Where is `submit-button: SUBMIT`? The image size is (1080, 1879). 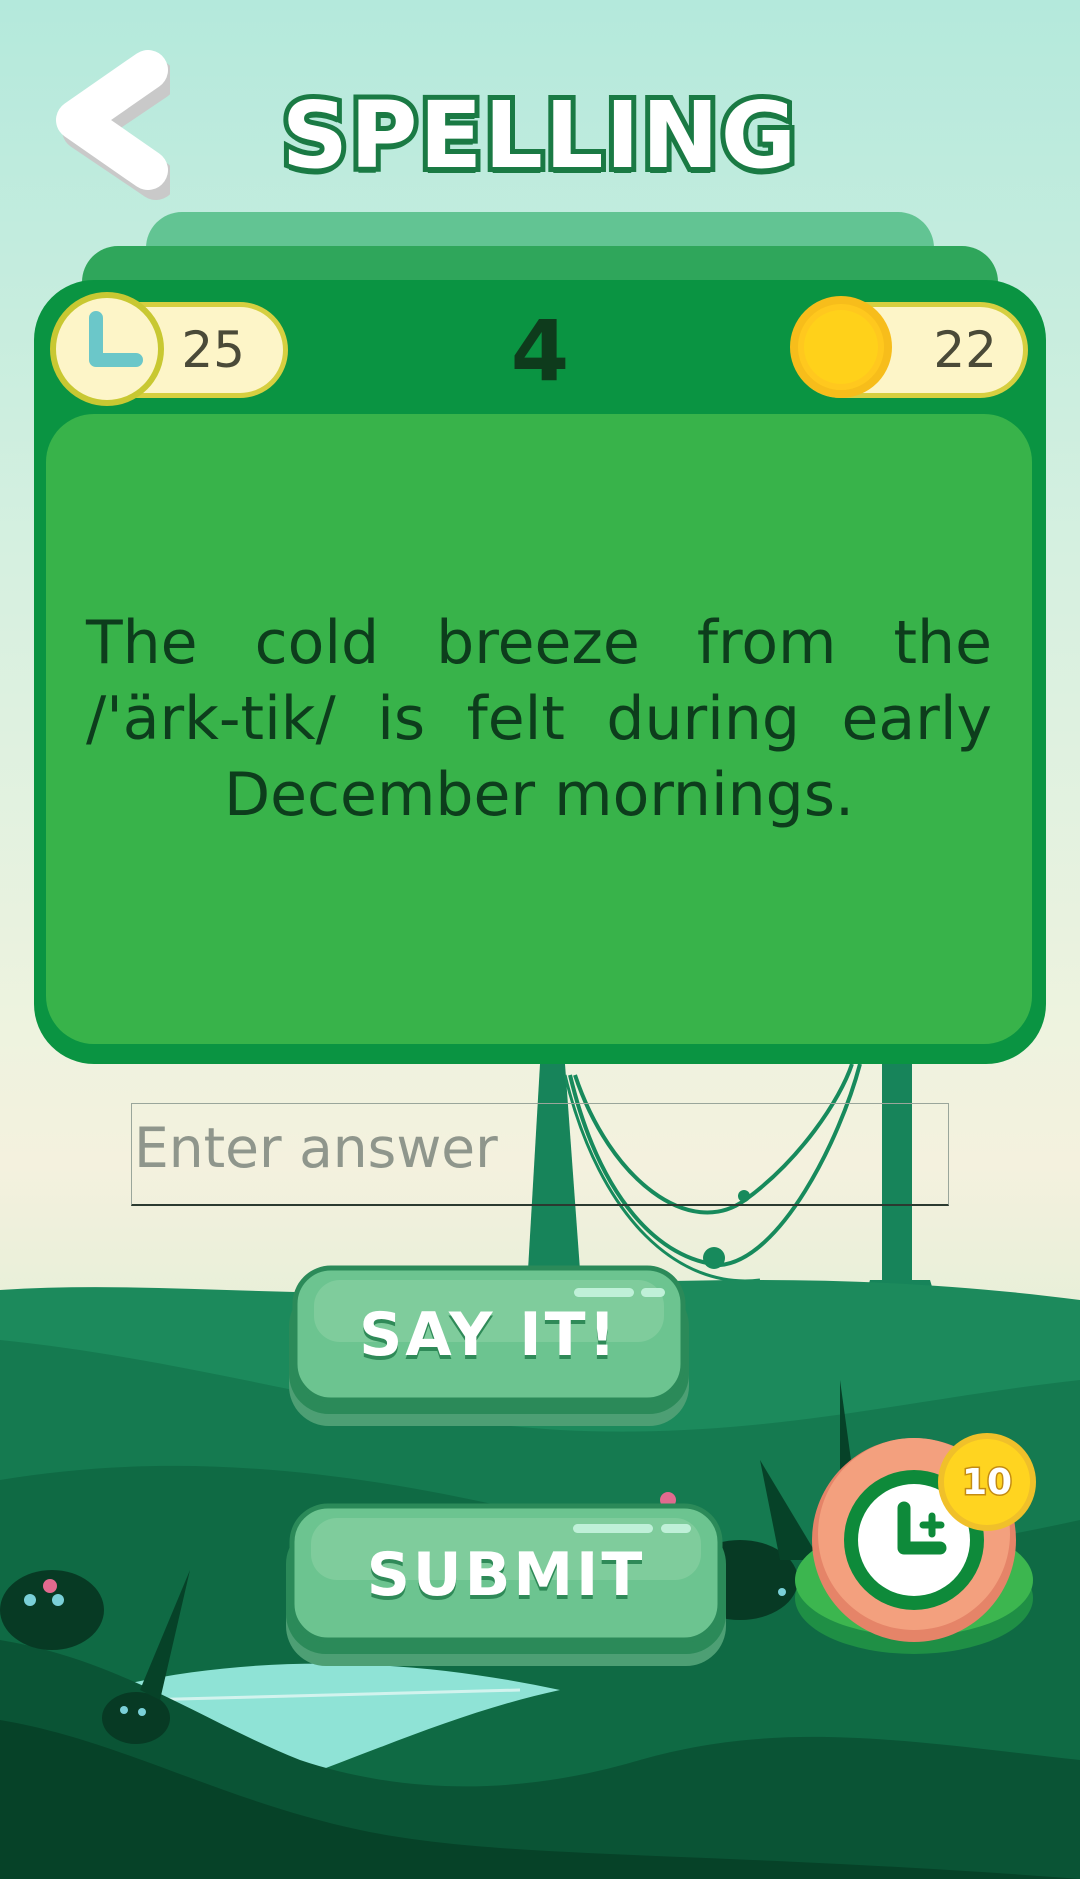 submit-button: SUBMIT is located at coordinates (506, 1587).